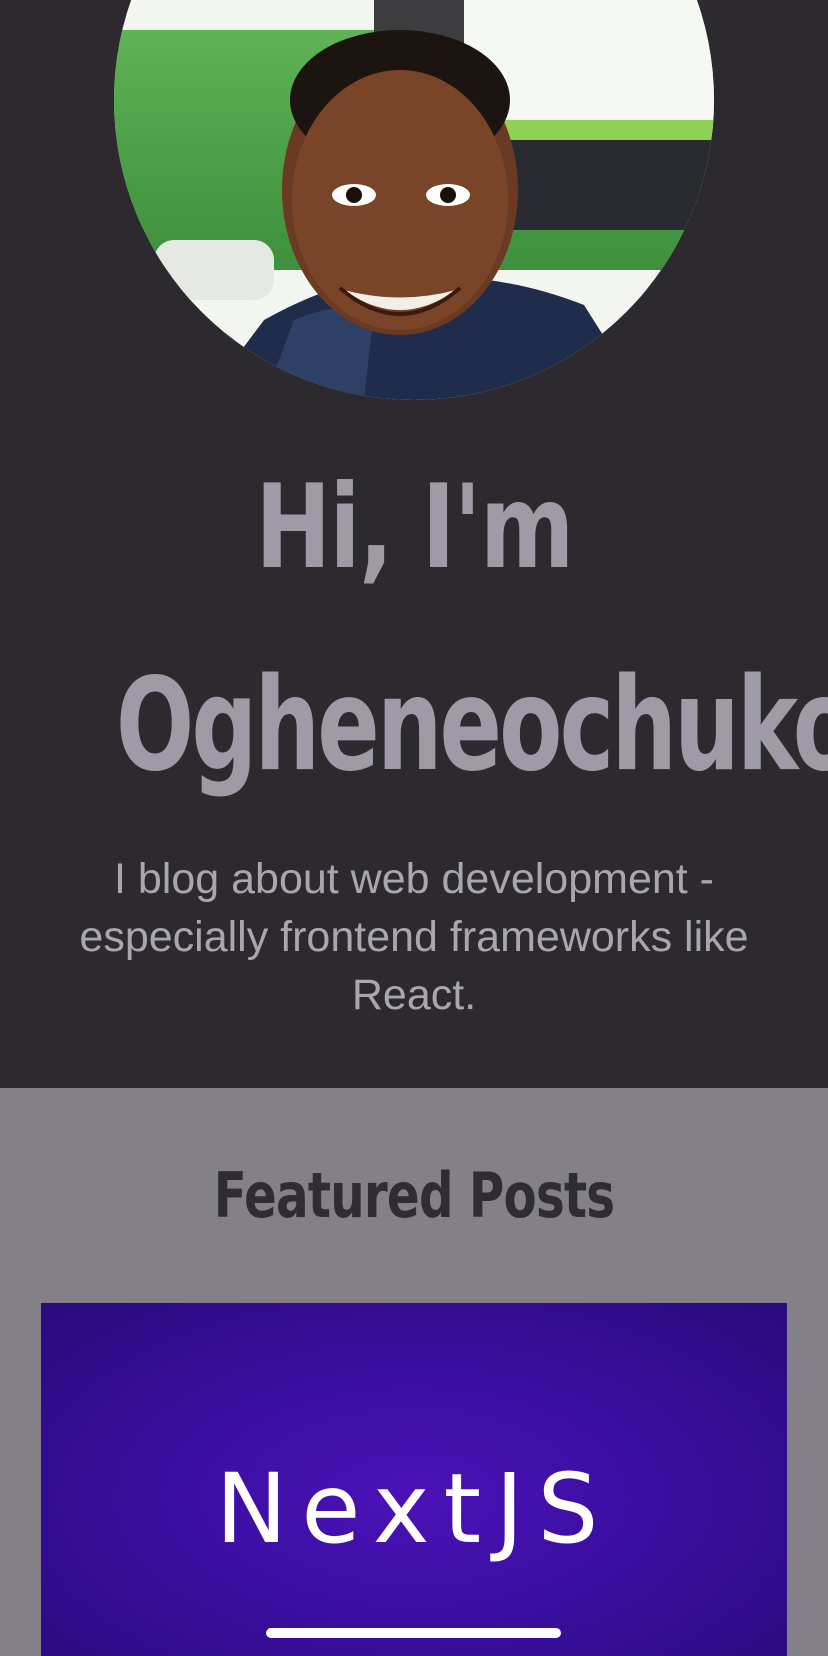  Describe the element at coordinates (414, 527) in the screenshot. I see `hero-title-line1: Hi, I'm` at that location.